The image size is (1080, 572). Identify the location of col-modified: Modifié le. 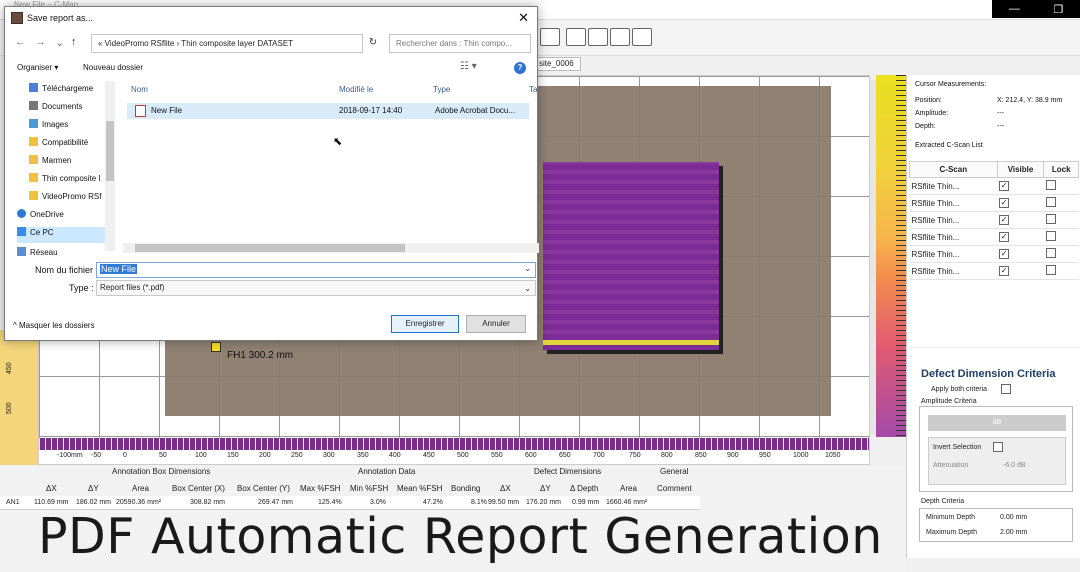
(356, 89).